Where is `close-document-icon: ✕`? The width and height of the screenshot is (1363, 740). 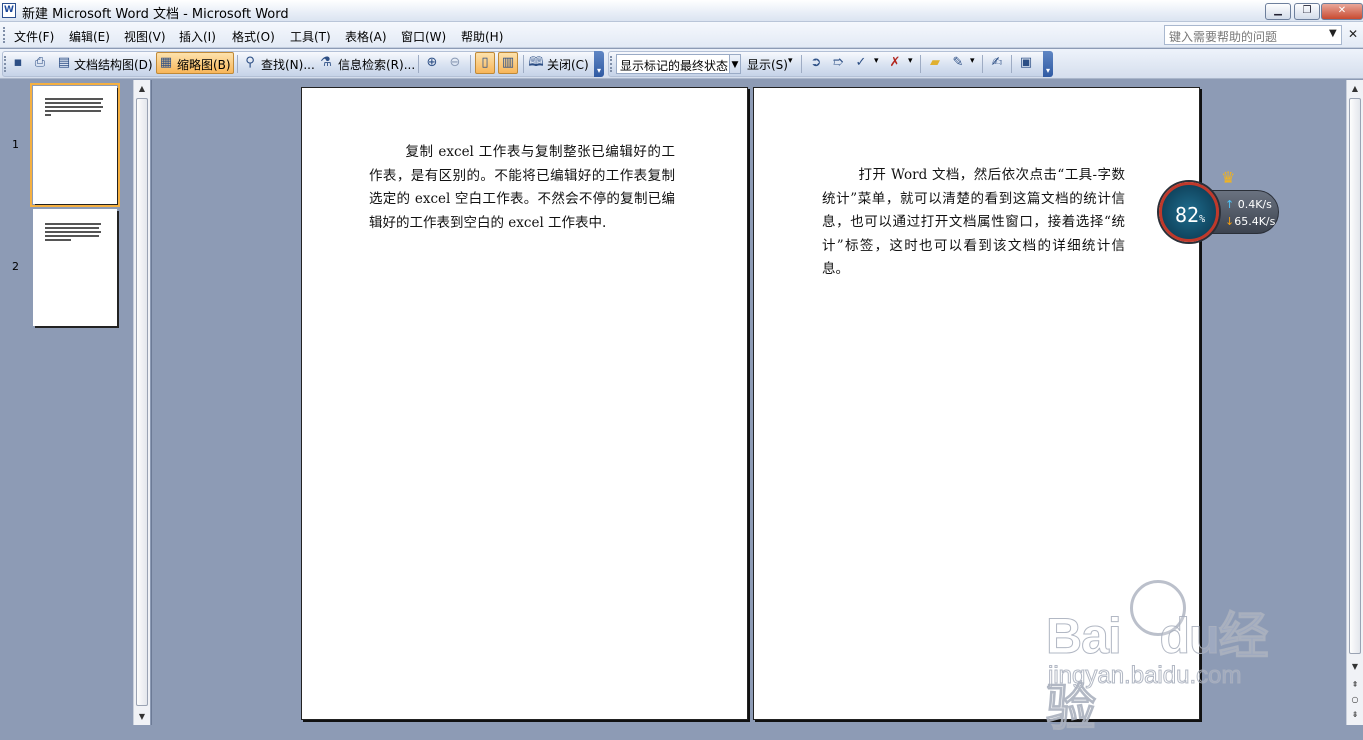 close-document-icon: ✕ is located at coordinates (1353, 34).